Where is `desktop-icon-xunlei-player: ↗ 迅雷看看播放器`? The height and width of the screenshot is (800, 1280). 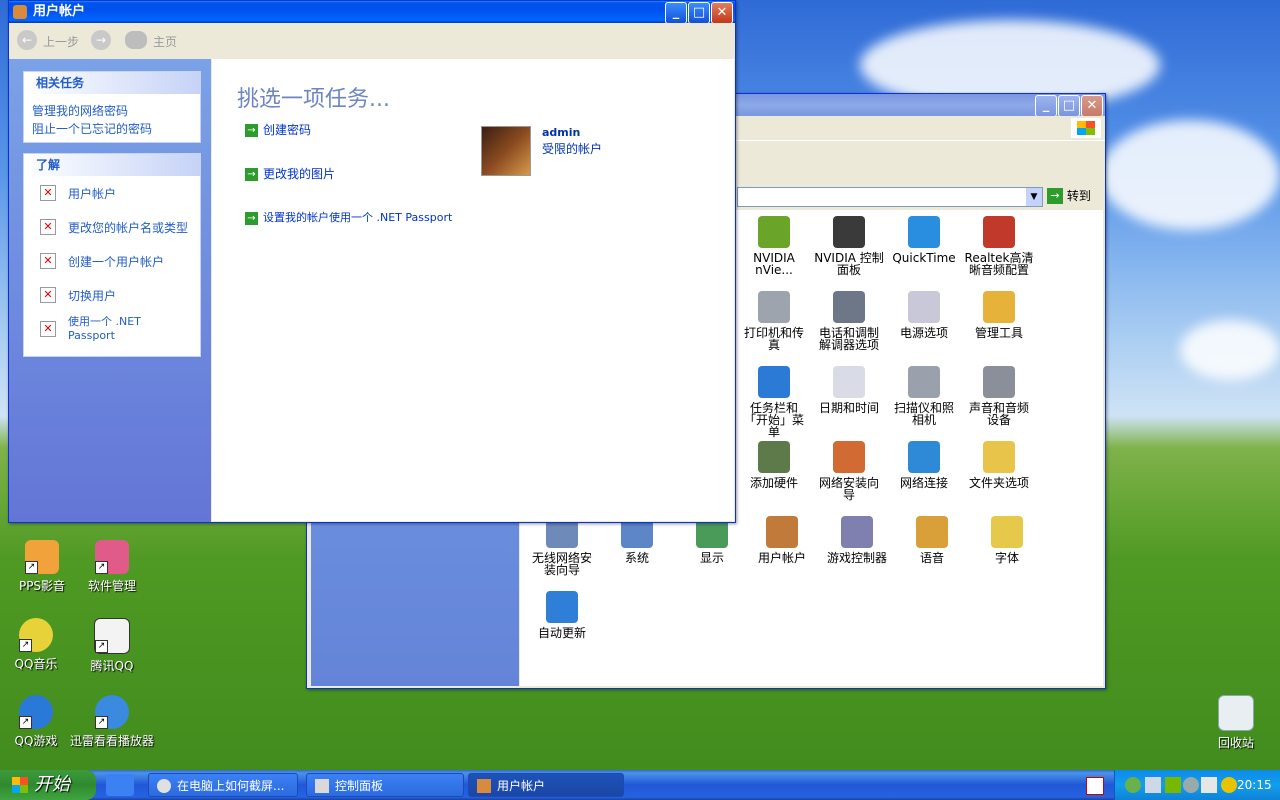 desktop-icon-xunlei-player: ↗ 迅雷看看播放器 is located at coordinates (112, 722).